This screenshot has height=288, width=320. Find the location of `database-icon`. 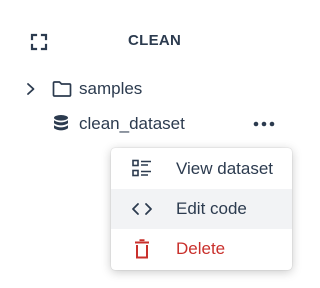

database-icon is located at coordinates (61, 123).